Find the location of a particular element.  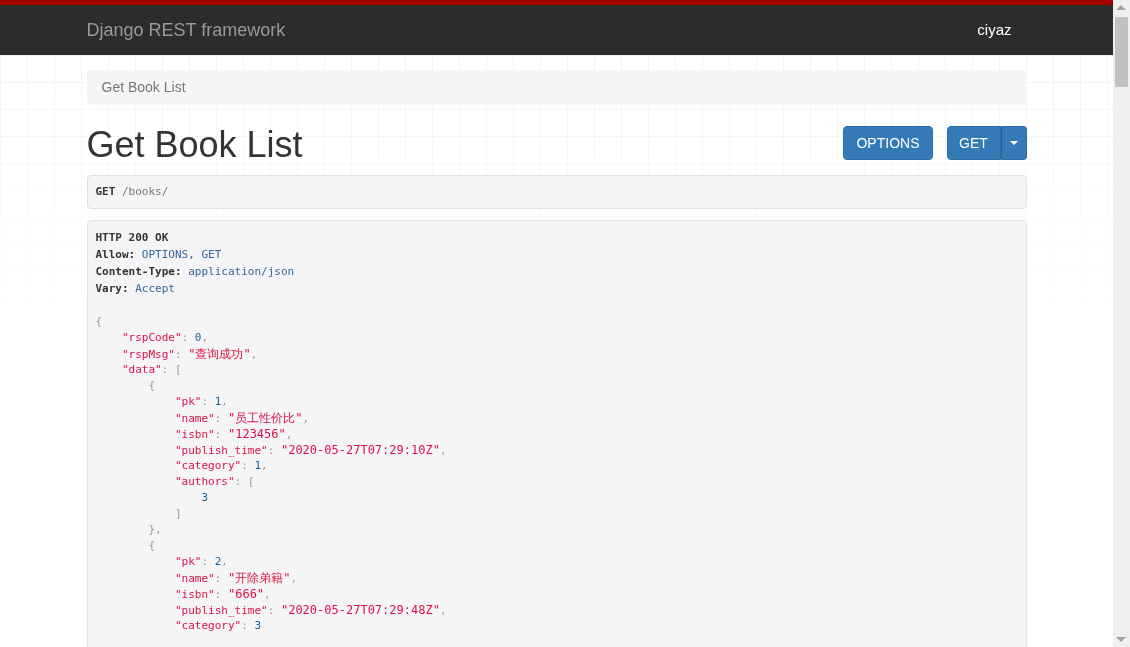

code-line: "isbn": "123456", is located at coordinates (233, 434).